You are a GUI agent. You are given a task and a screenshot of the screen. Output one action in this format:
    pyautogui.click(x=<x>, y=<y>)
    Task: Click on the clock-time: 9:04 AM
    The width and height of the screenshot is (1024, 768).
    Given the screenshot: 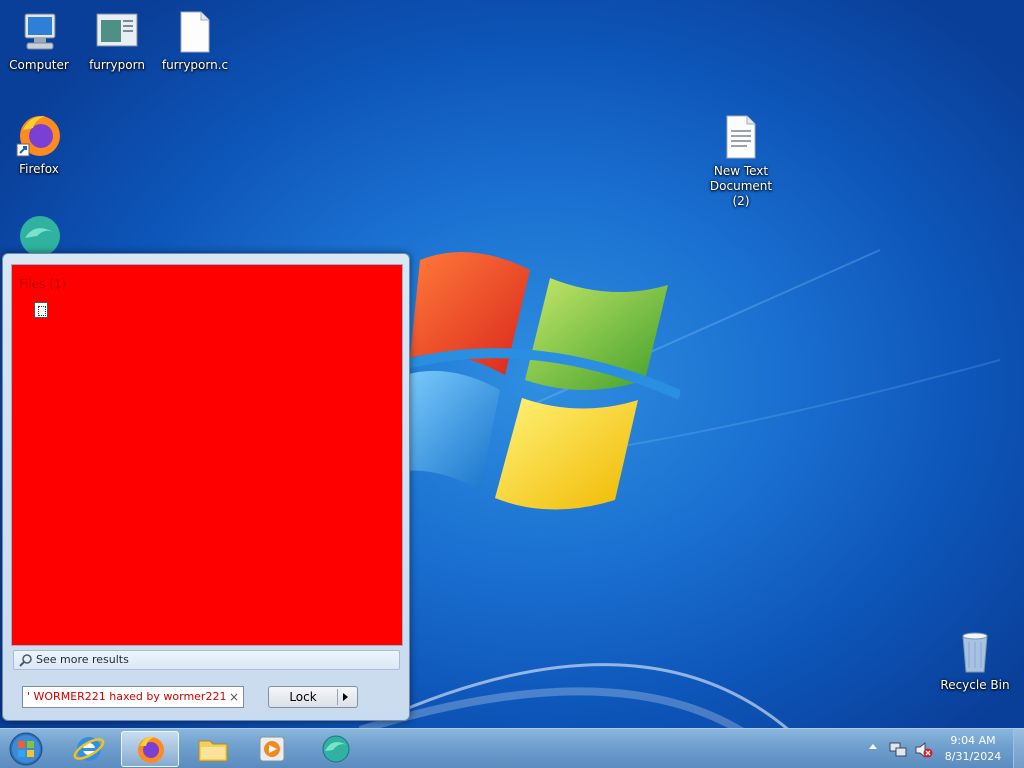 What is the action you would take?
    pyautogui.click(x=973, y=740)
    